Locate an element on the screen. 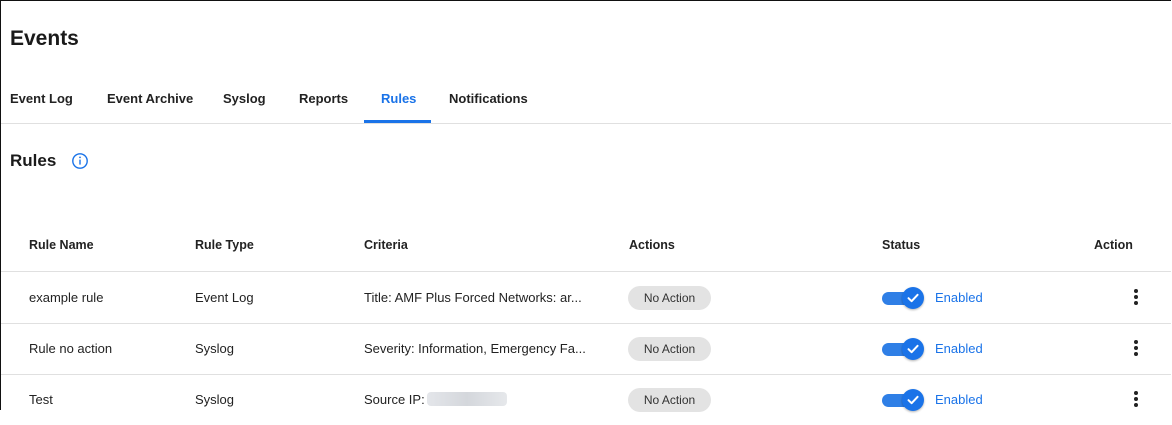 Image resolution: width=1172 pixels, height=425 pixels. criteria-text: Source IP: is located at coordinates (394, 399).